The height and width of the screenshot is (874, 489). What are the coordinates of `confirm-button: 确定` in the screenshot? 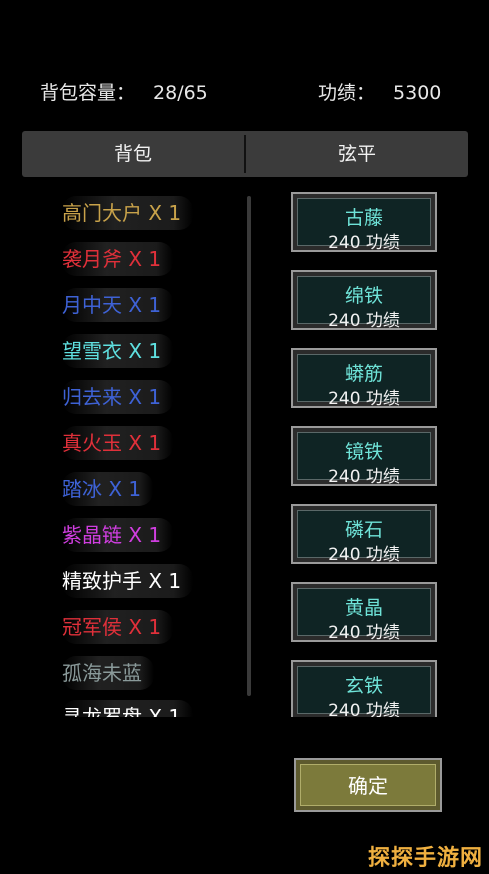 It's located at (368, 785).